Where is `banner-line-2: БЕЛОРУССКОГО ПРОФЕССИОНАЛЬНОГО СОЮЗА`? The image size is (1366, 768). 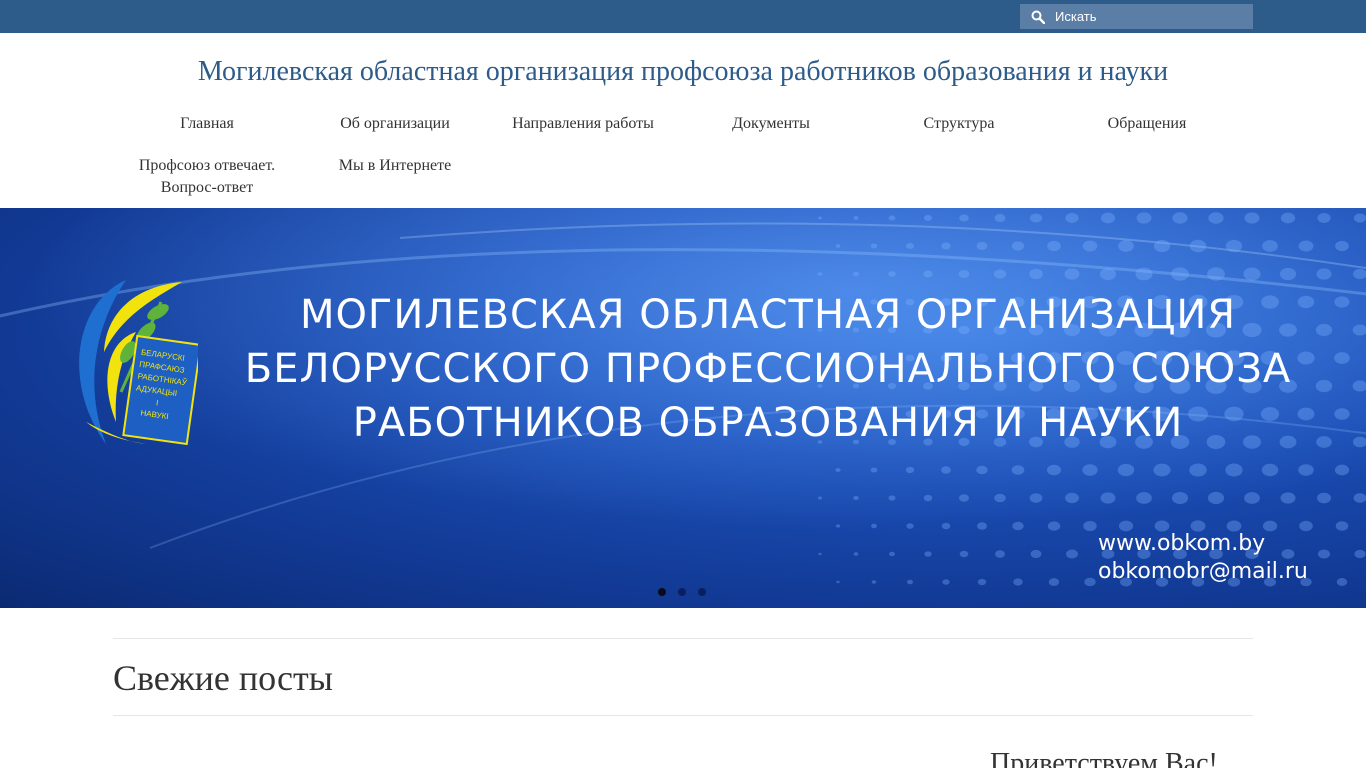 banner-line-2: БЕЛОРУССКОГО ПРОФЕССИОНАЛЬНОГО СОЮЗА is located at coordinates (768, 369).